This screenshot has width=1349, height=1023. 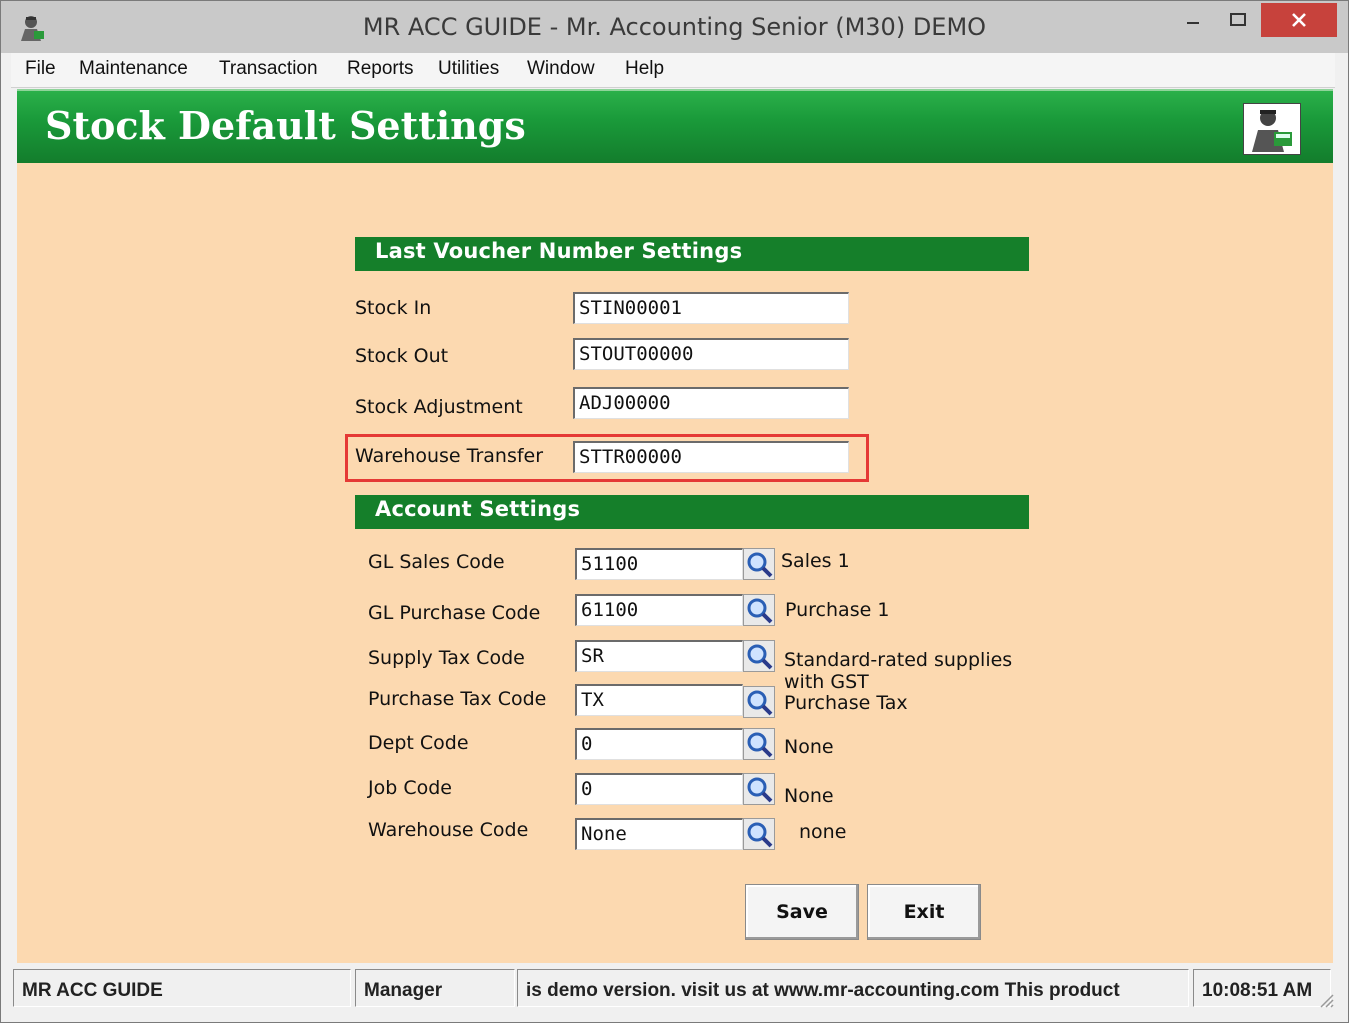 I want to click on close-button, so click(x=1299, y=20).